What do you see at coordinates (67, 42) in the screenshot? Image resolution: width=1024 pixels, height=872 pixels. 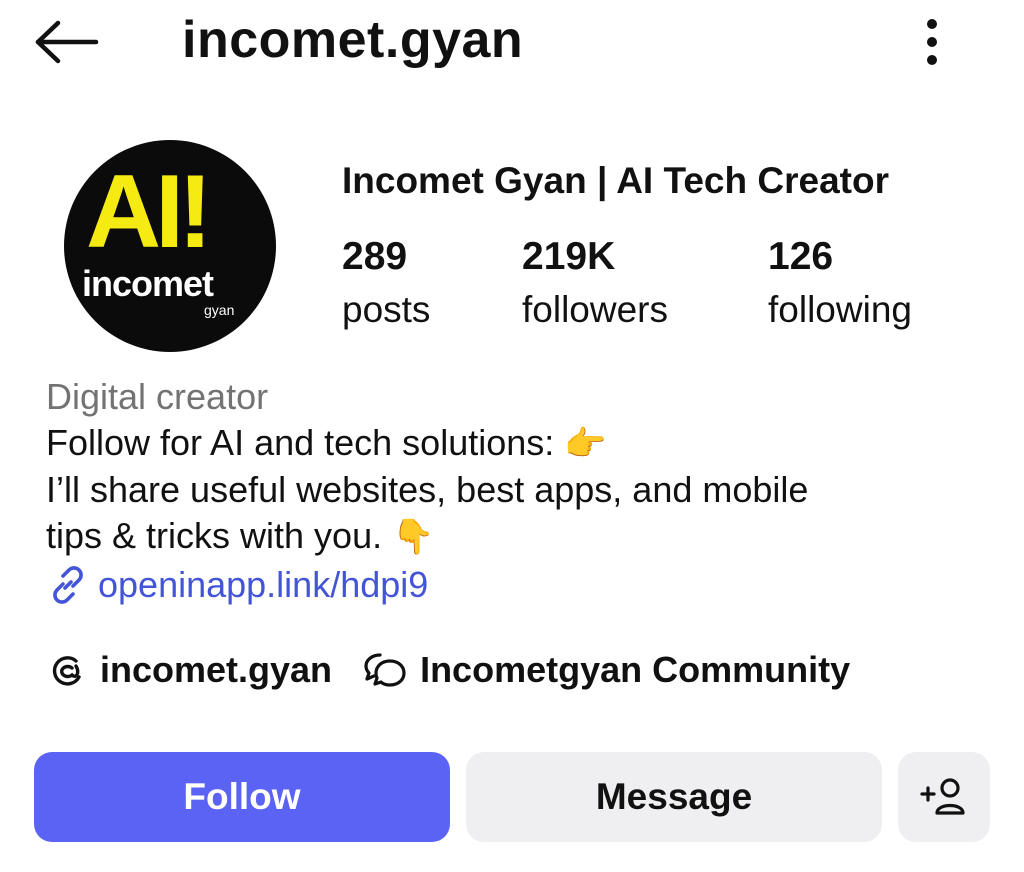 I see `arrow-left-icon` at bounding box center [67, 42].